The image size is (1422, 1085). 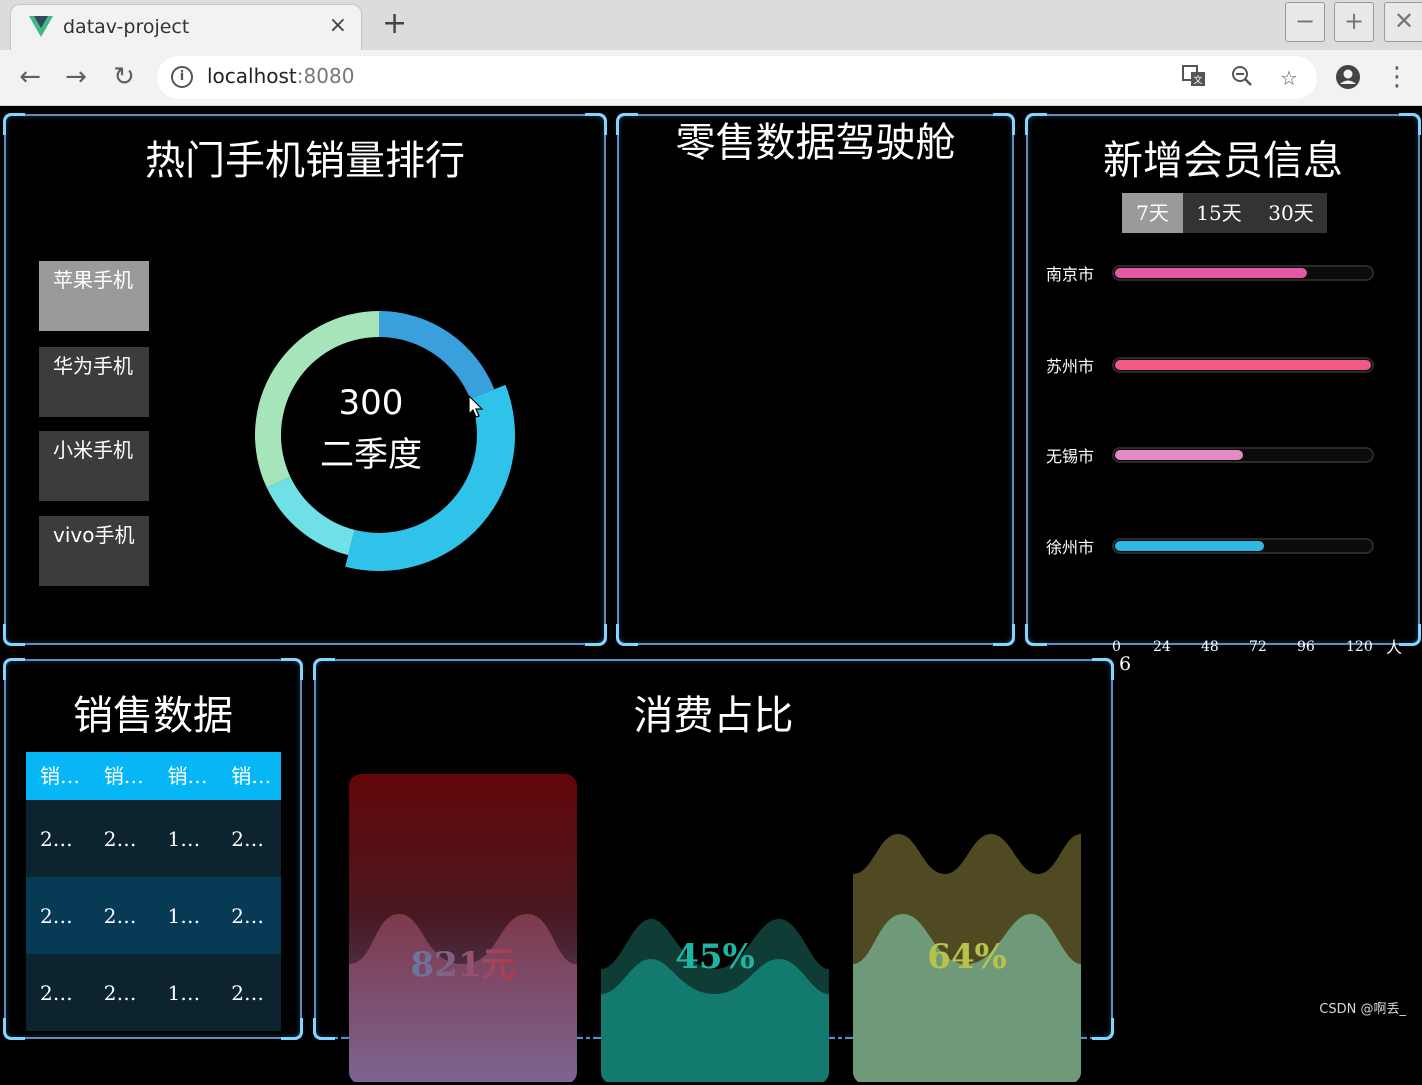 What do you see at coordinates (966, 925) in the screenshot?
I see `consumption-card-percent-2: 64%` at bounding box center [966, 925].